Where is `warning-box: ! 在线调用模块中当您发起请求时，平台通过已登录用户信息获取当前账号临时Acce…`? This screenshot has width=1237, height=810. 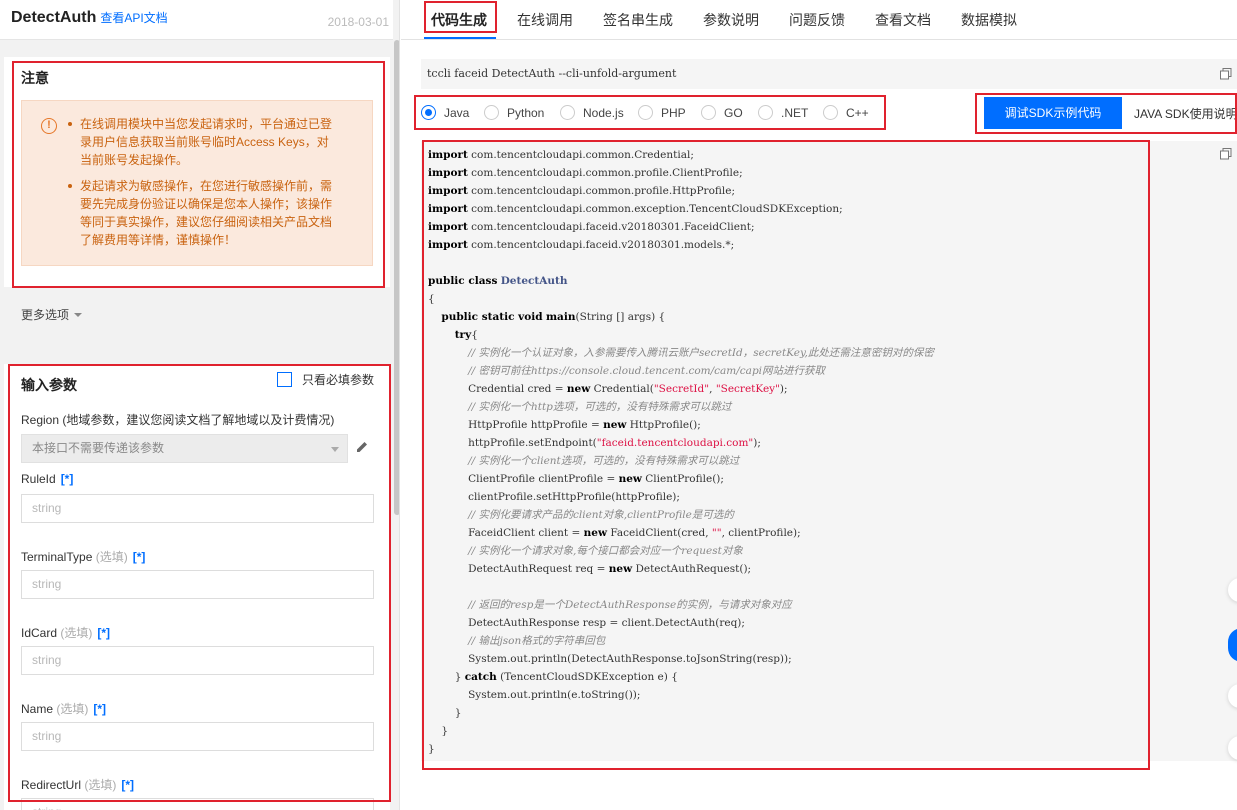
warning-box: ! 在线调用模块中当您发起请求时，平台通过已登录用户信息获取当前账号临时Acce… is located at coordinates (197, 183).